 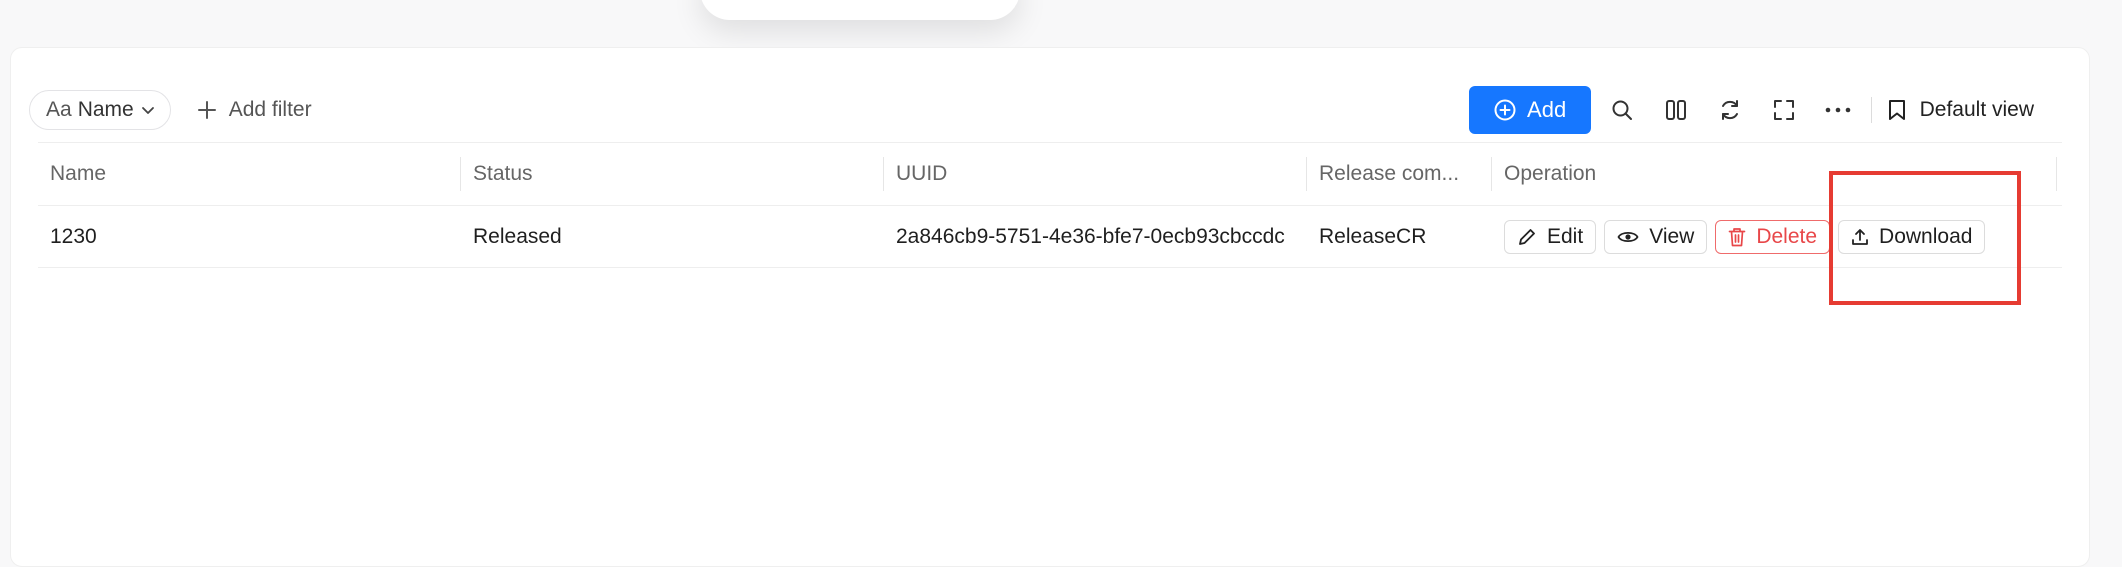 What do you see at coordinates (1045, 110) in the screenshot?
I see `table-toolbar: Aa Name Add filter Add Default view` at bounding box center [1045, 110].